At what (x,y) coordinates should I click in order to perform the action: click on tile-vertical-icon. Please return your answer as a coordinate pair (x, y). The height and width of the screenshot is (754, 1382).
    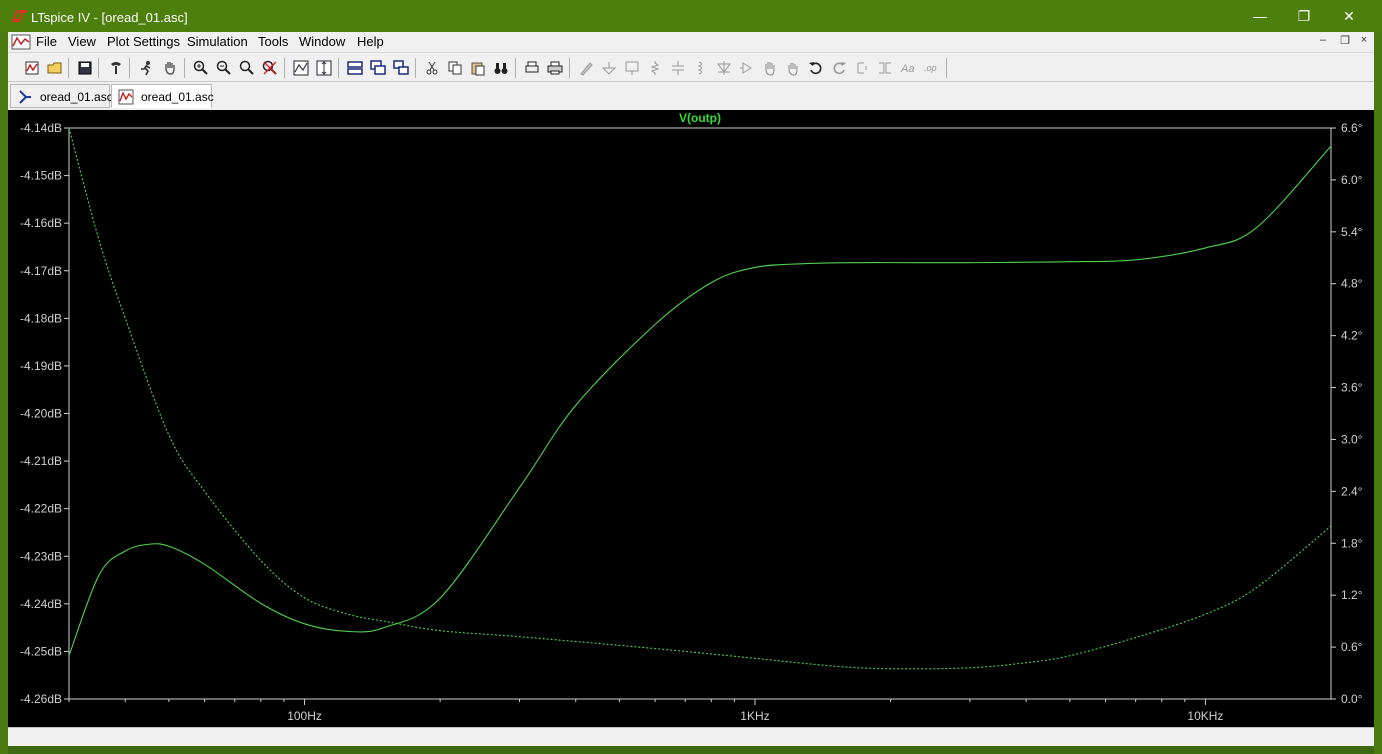
    Looking at the image, I should click on (401, 68).